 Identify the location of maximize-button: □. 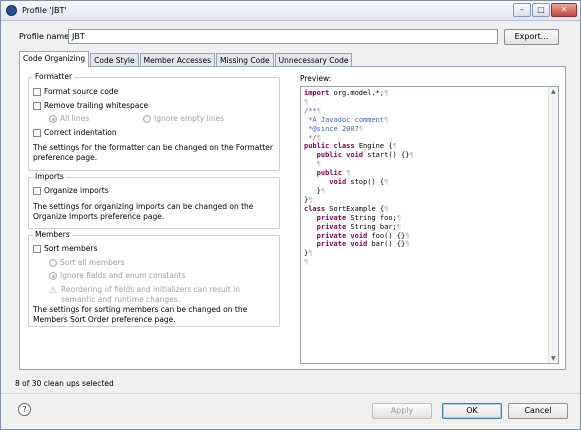
(541, 10).